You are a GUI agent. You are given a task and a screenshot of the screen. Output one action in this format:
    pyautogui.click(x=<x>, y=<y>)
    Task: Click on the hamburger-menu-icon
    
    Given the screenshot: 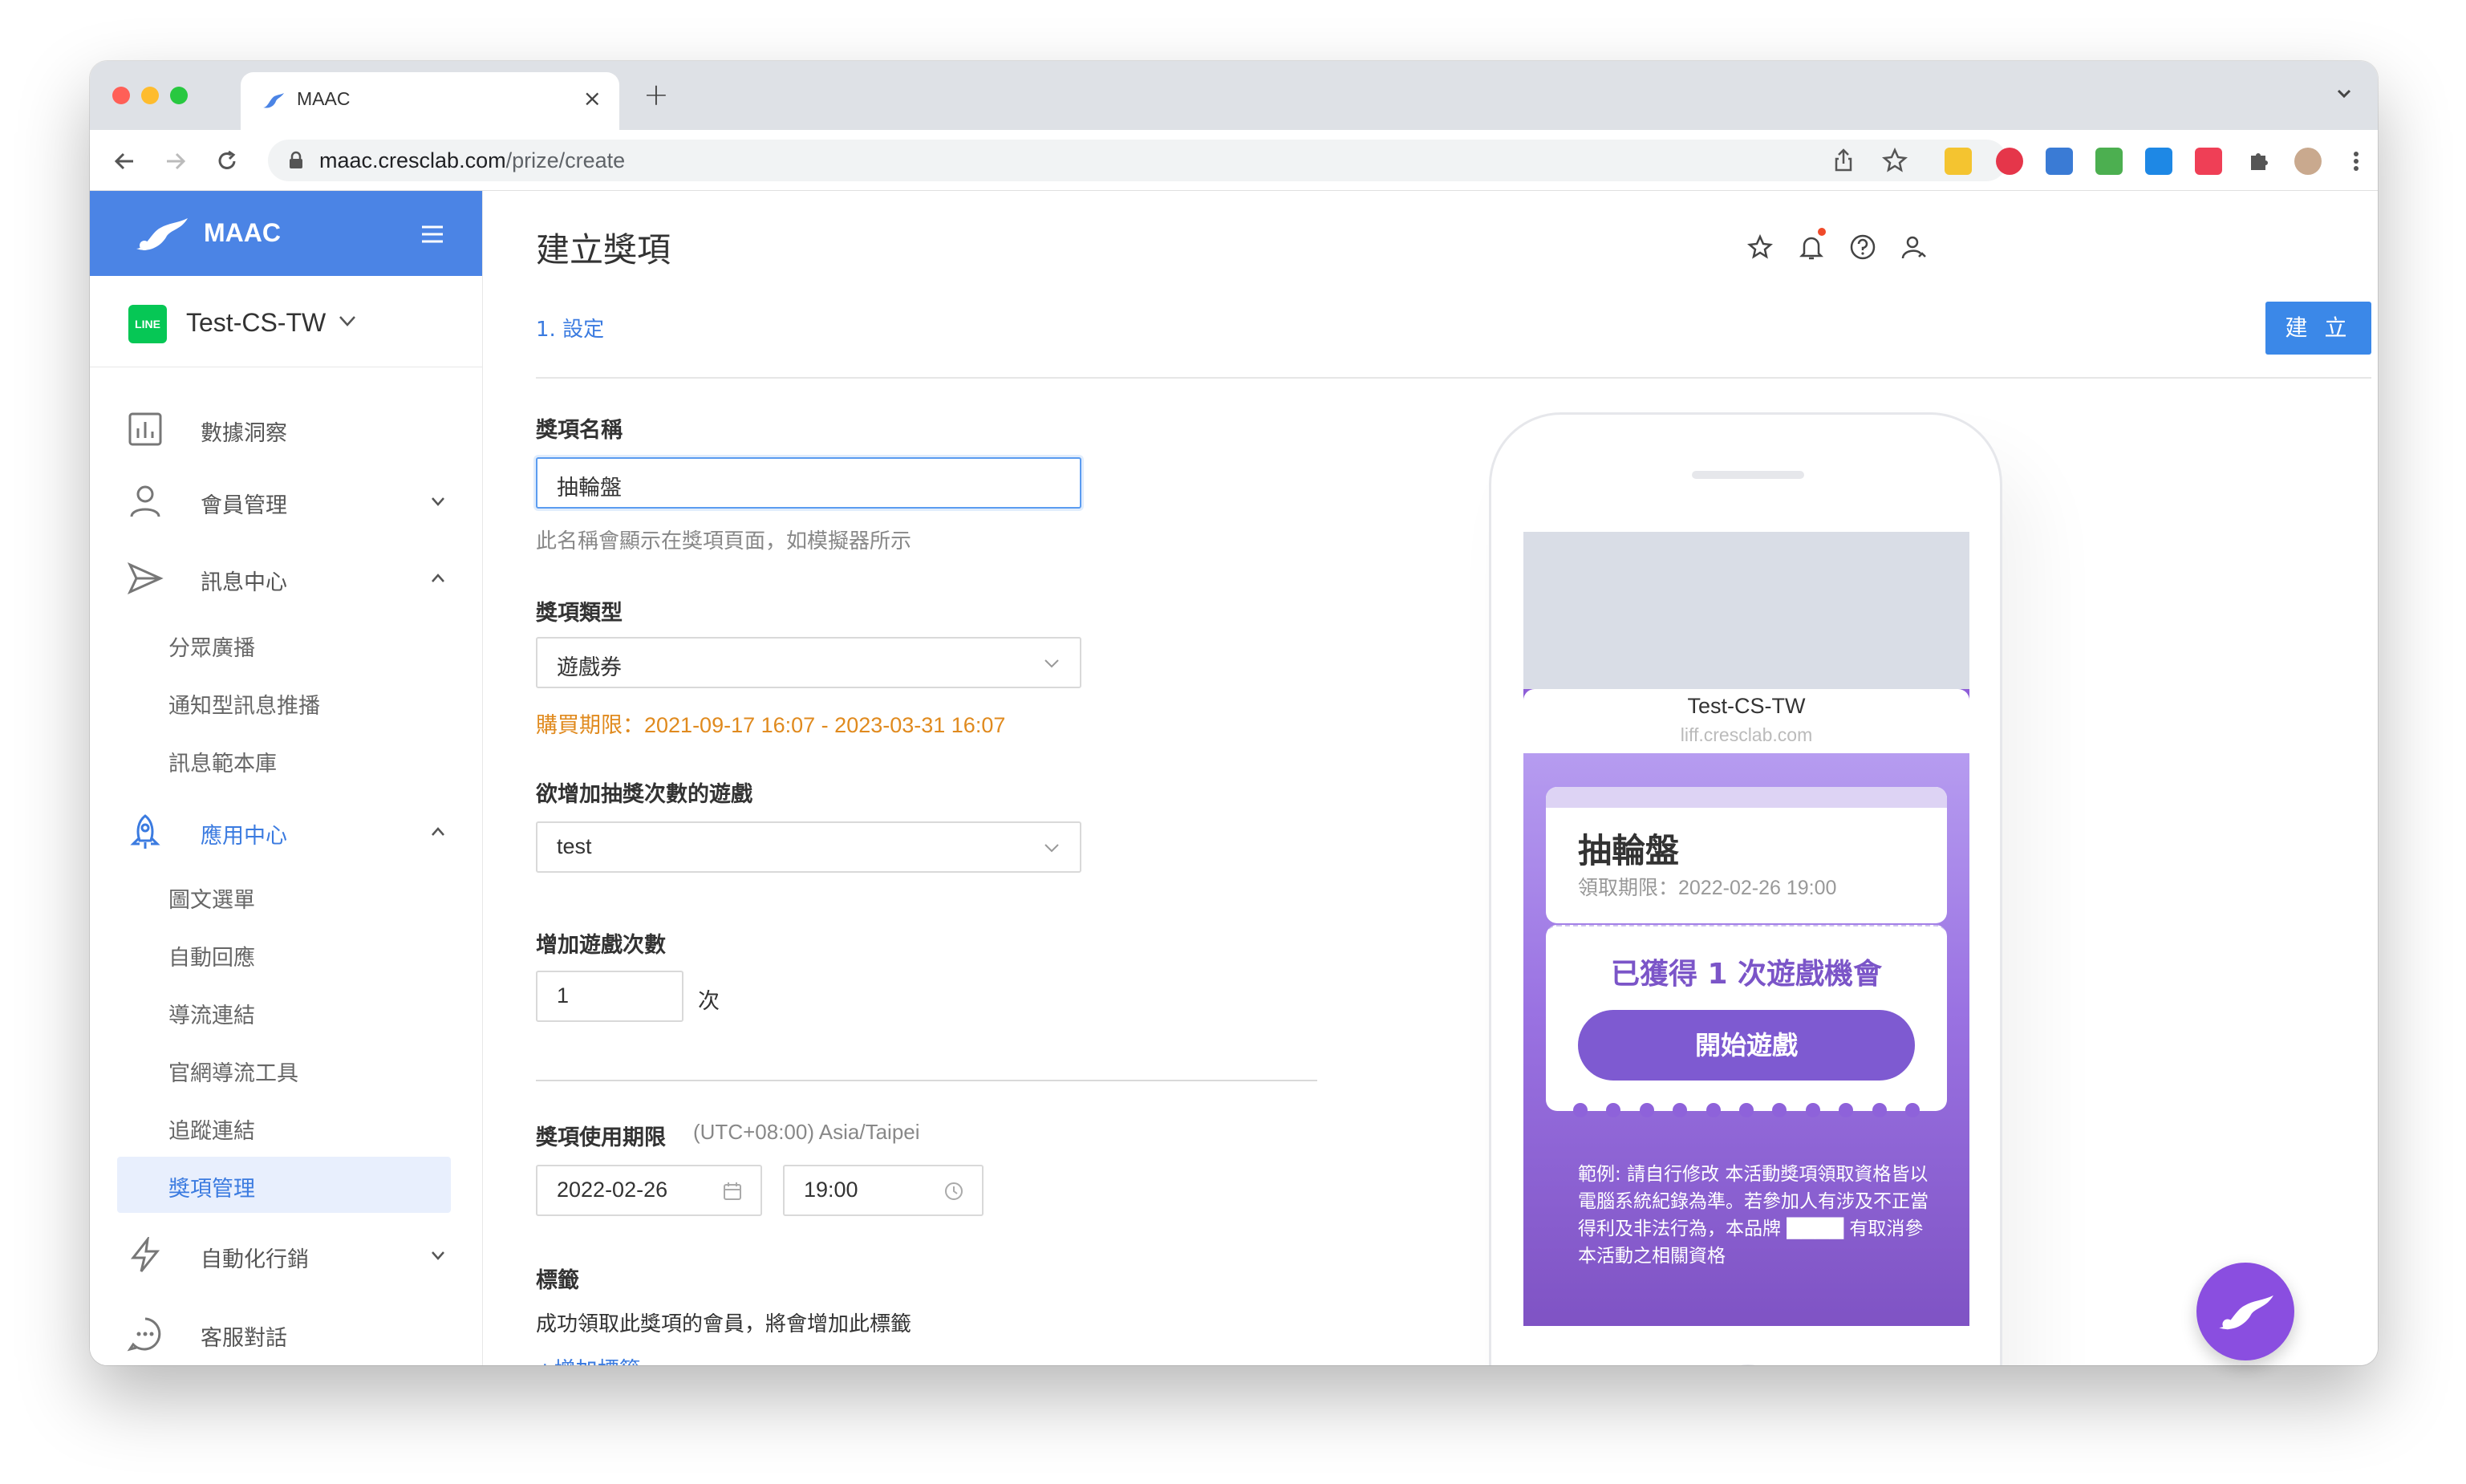 What is the action you would take?
    pyautogui.click(x=432, y=235)
    